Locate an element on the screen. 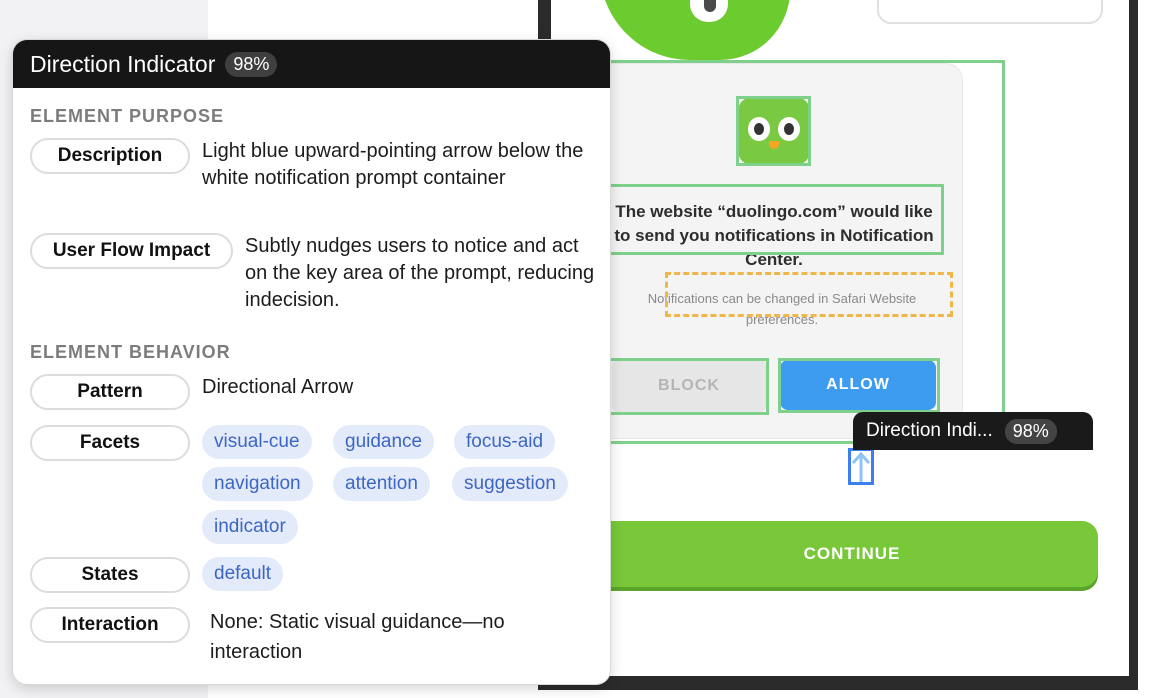 This screenshot has height=698, width=1168. overlay-label: Direction Indi... 98% is located at coordinates (973, 431).